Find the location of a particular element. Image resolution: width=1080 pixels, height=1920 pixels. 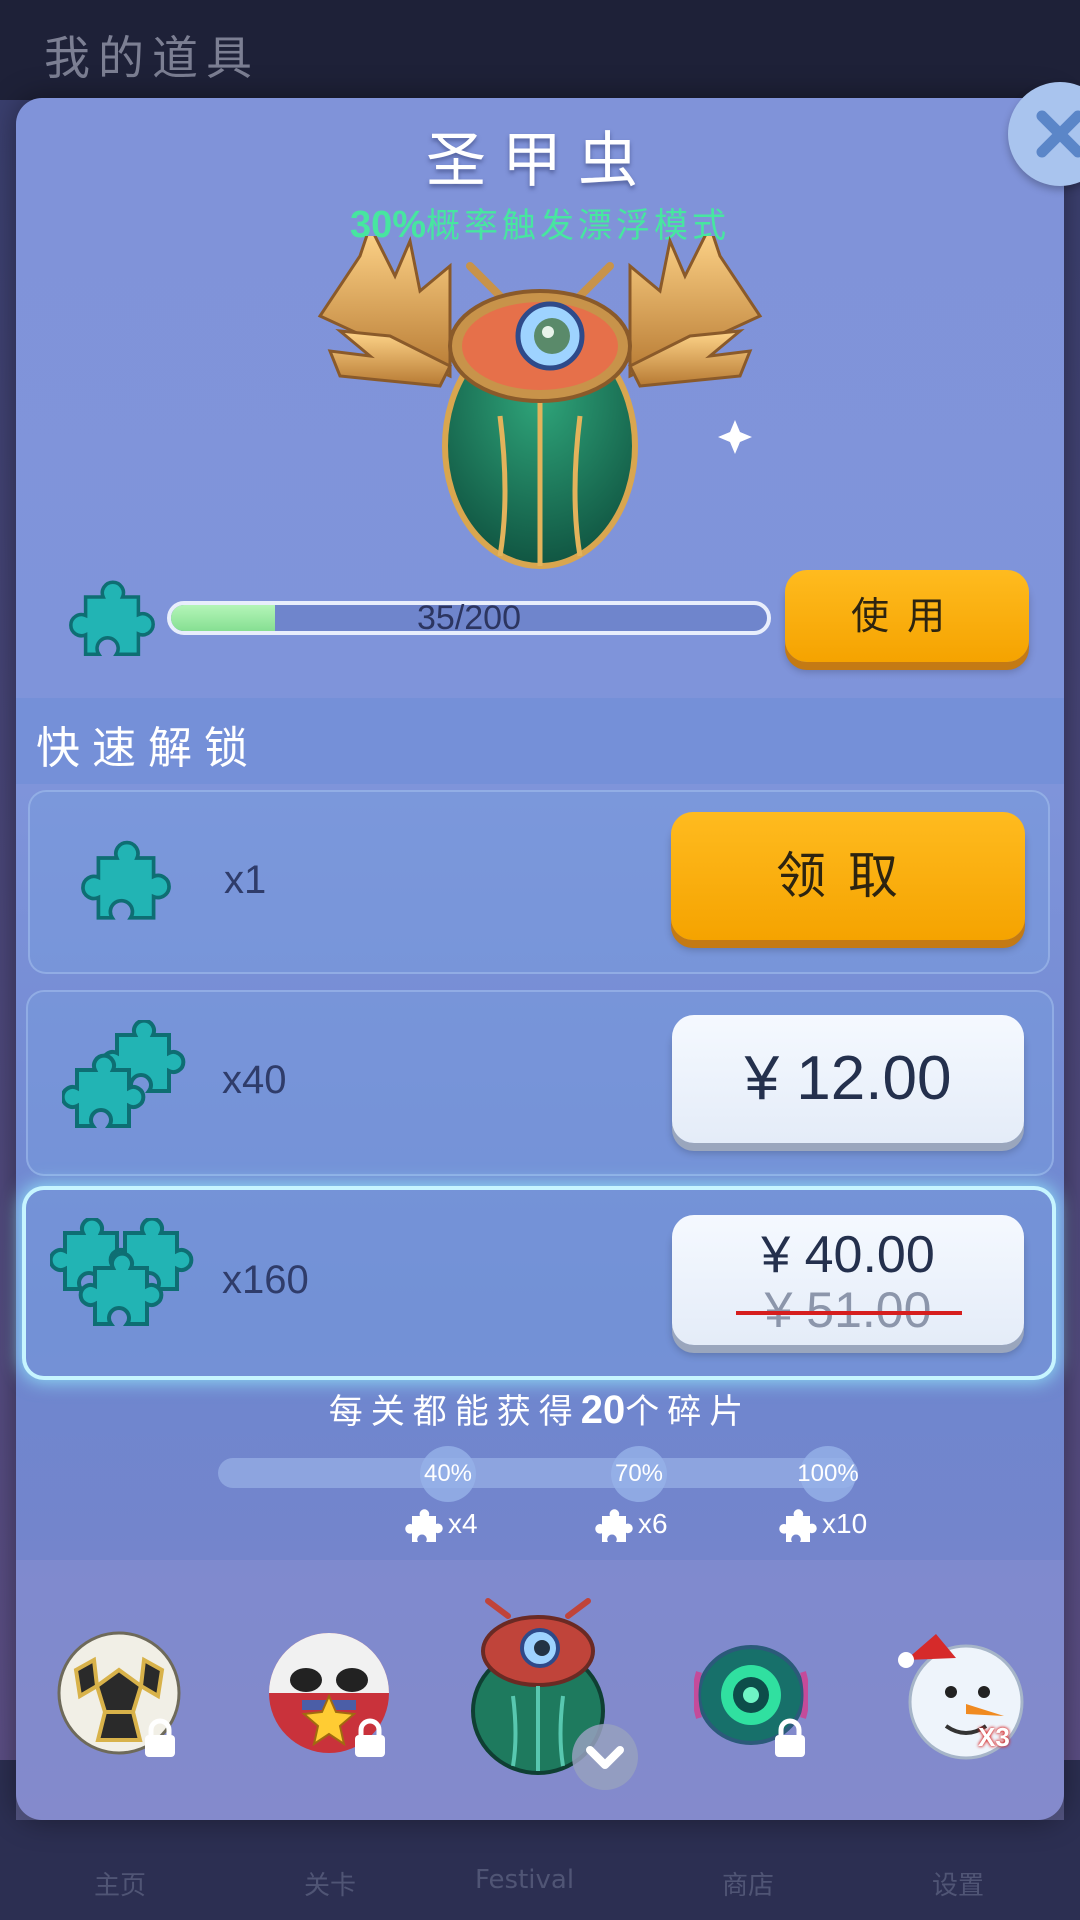

chevron-down-icon is located at coordinates (605, 1757).